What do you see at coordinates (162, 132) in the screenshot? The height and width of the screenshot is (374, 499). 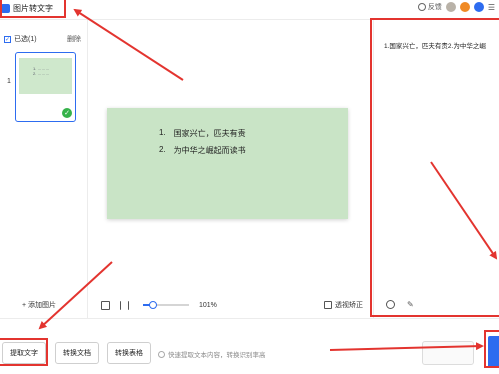 I see `doc-line-number: 1.` at bounding box center [162, 132].